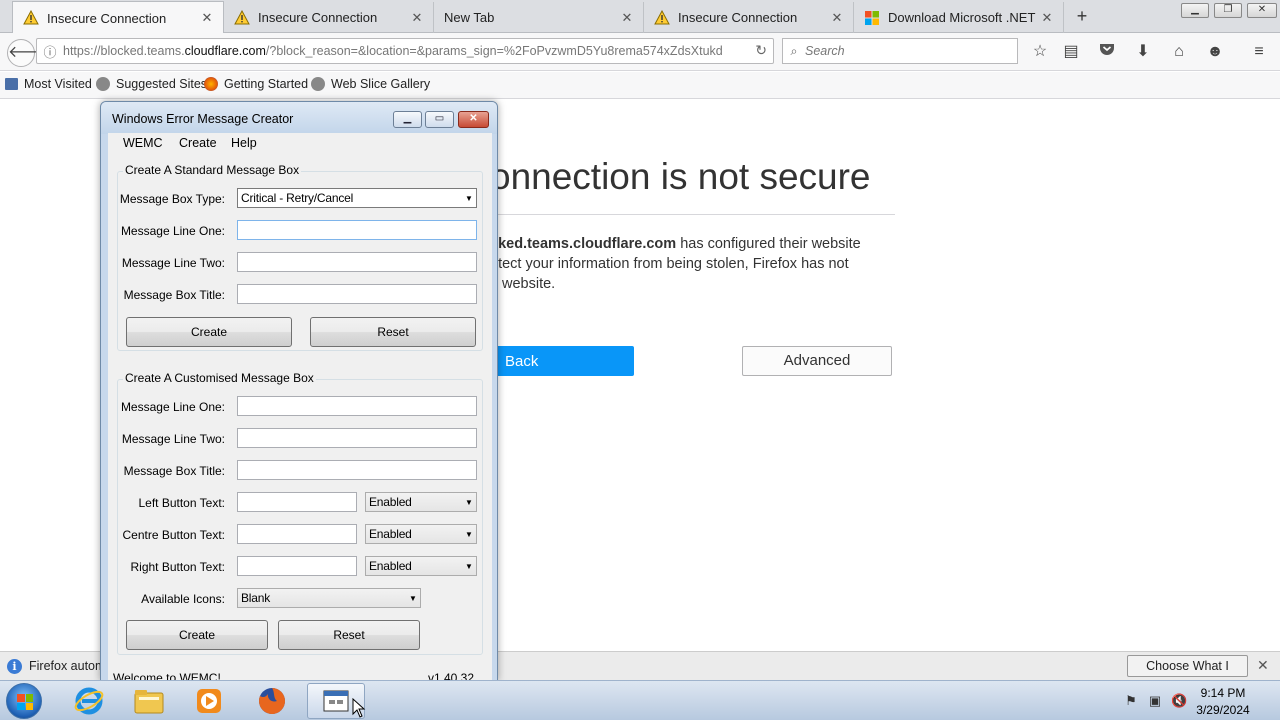  What do you see at coordinates (817, 361) in the screenshot?
I see `advanced-button: Advanced` at bounding box center [817, 361].